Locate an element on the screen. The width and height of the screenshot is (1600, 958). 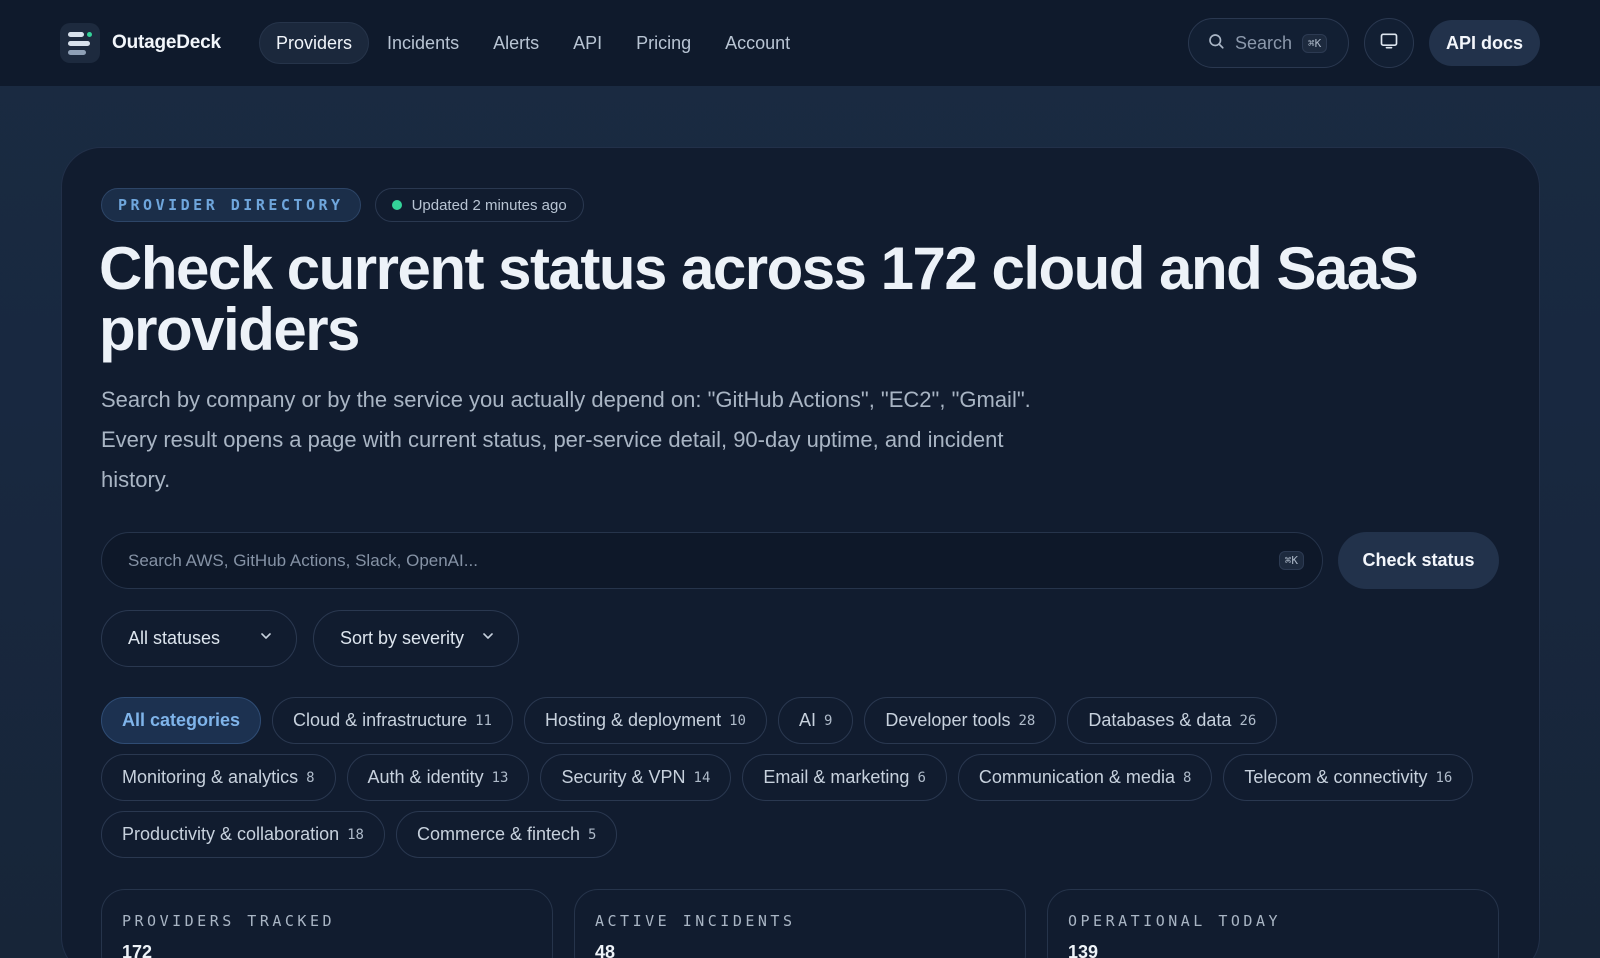
brand: OutageDeck is located at coordinates (140, 43).